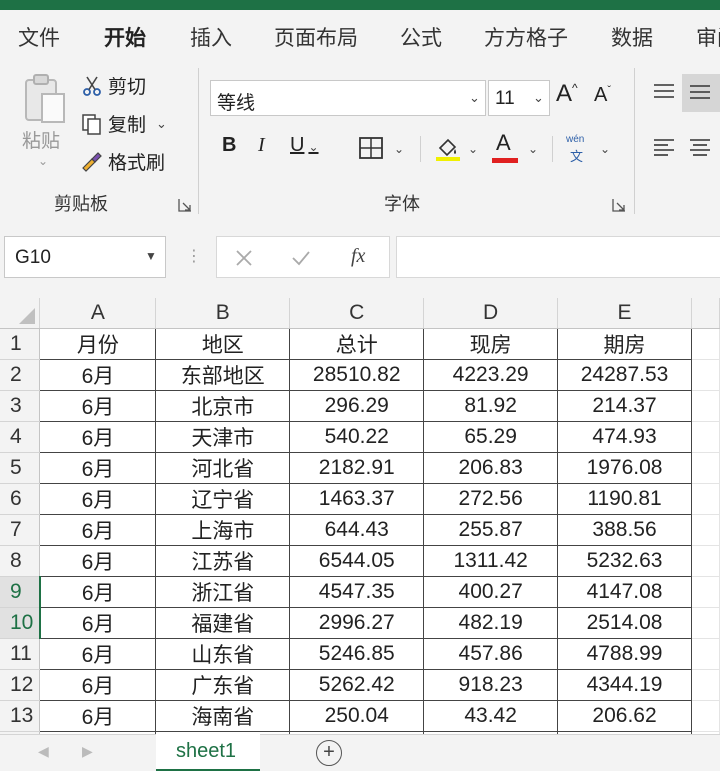  Describe the element at coordinates (223, 436) in the screenshot. I see `cell: 天津市` at that location.